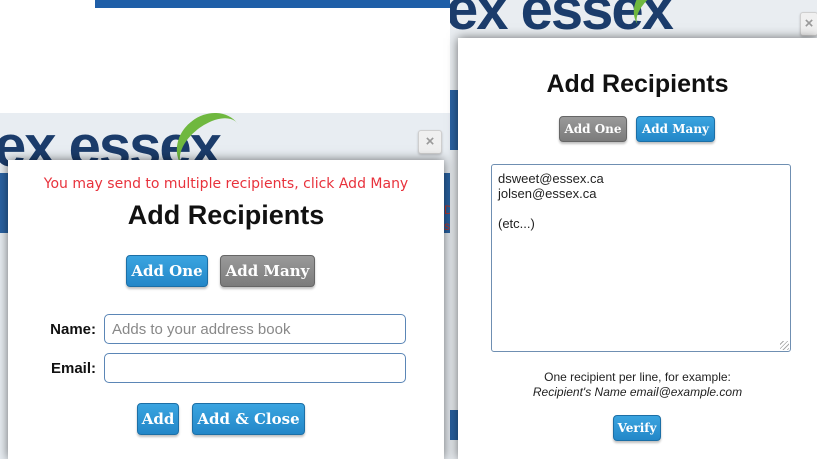  I want to click on hint-example: Recipient's Name email@example.com, so click(637, 392).